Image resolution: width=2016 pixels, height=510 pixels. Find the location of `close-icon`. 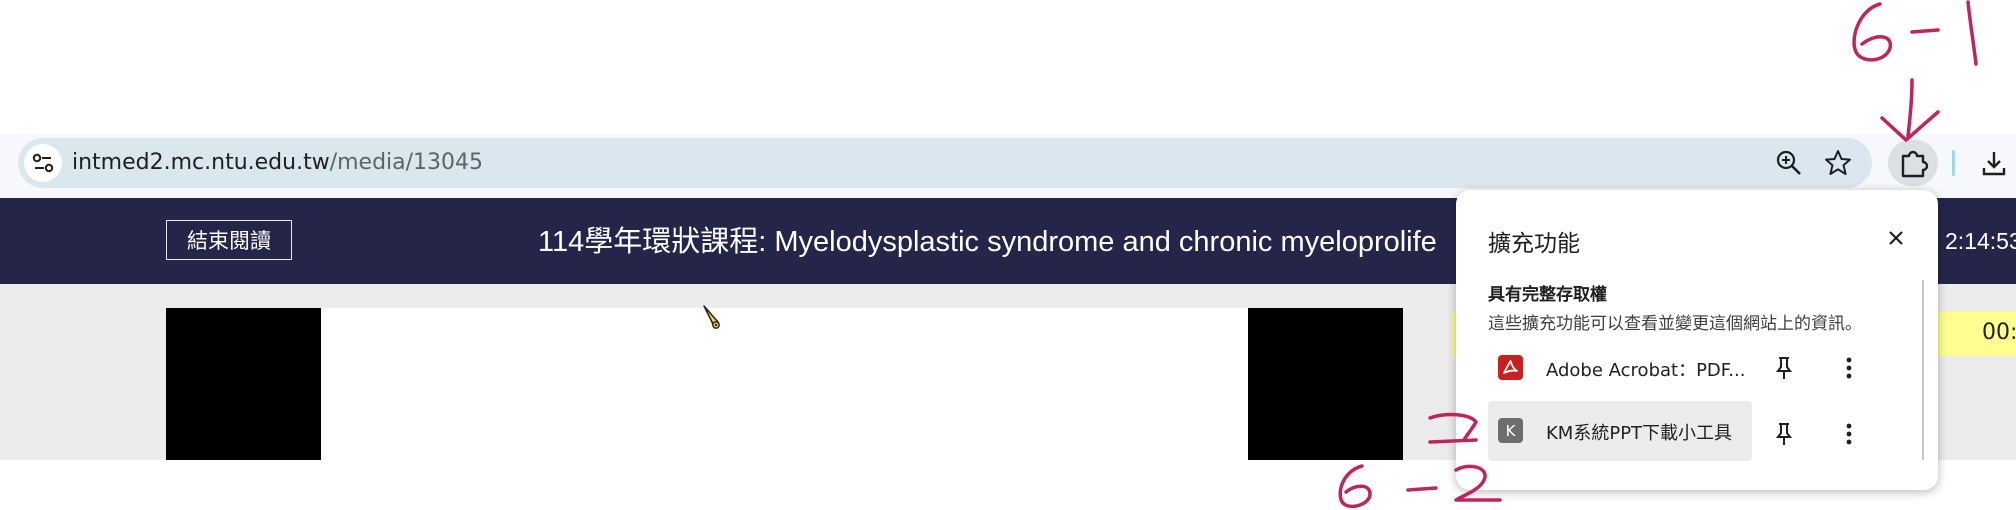

close-icon is located at coordinates (1896, 238).